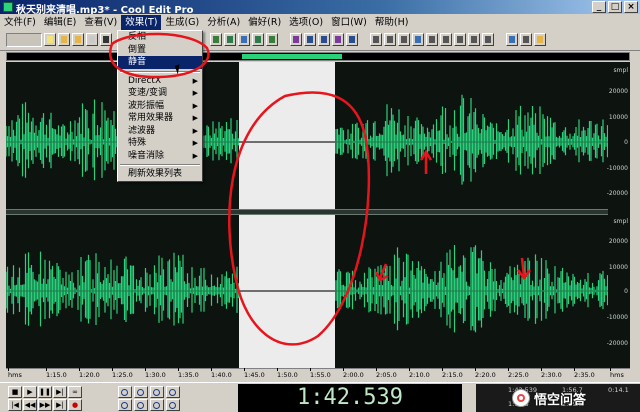 This screenshot has width=640, height=412. I want to click on stop-button: ■, so click(15, 392).